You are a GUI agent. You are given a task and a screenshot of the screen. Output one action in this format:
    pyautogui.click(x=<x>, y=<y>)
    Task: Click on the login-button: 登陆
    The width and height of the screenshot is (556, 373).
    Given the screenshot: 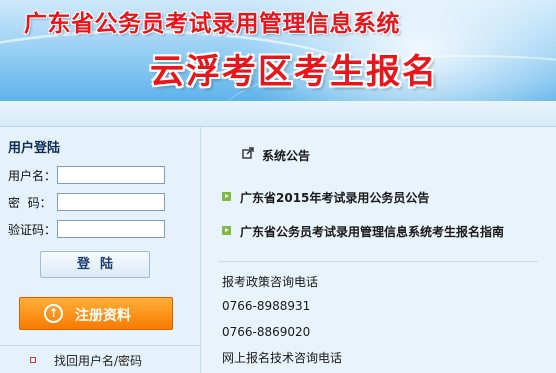 What is the action you would take?
    pyautogui.click(x=95, y=264)
    